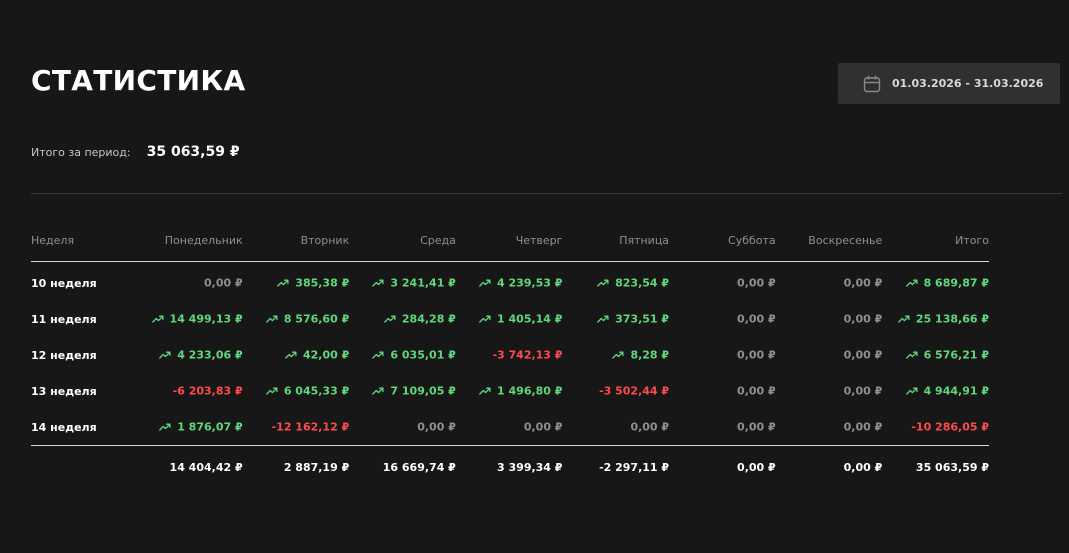 This screenshot has width=1069, height=553. What do you see at coordinates (64, 319) in the screenshot?
I see `week-label: 11 неделя` at bounding box center [64, 319].